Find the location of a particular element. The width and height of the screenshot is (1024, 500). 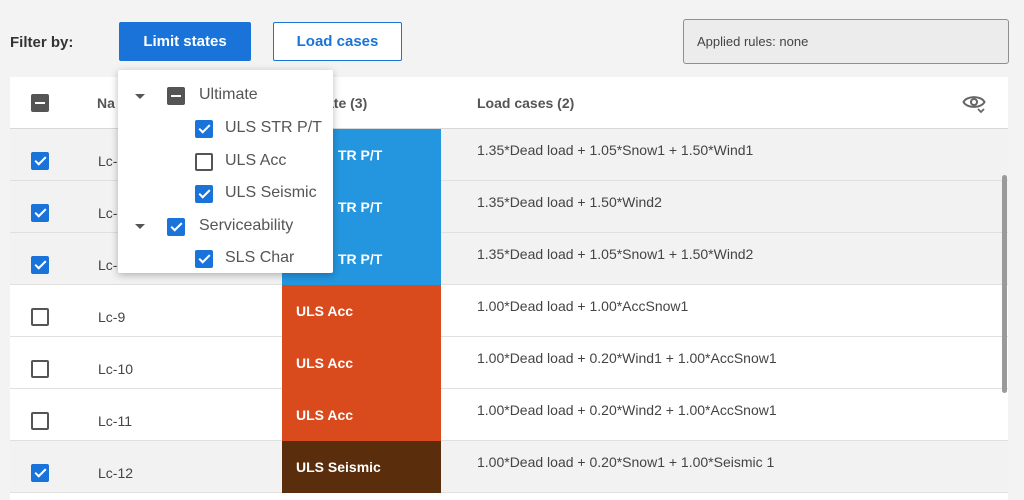

serviceability-label: Serviceability is located at coordinates (246, 225).